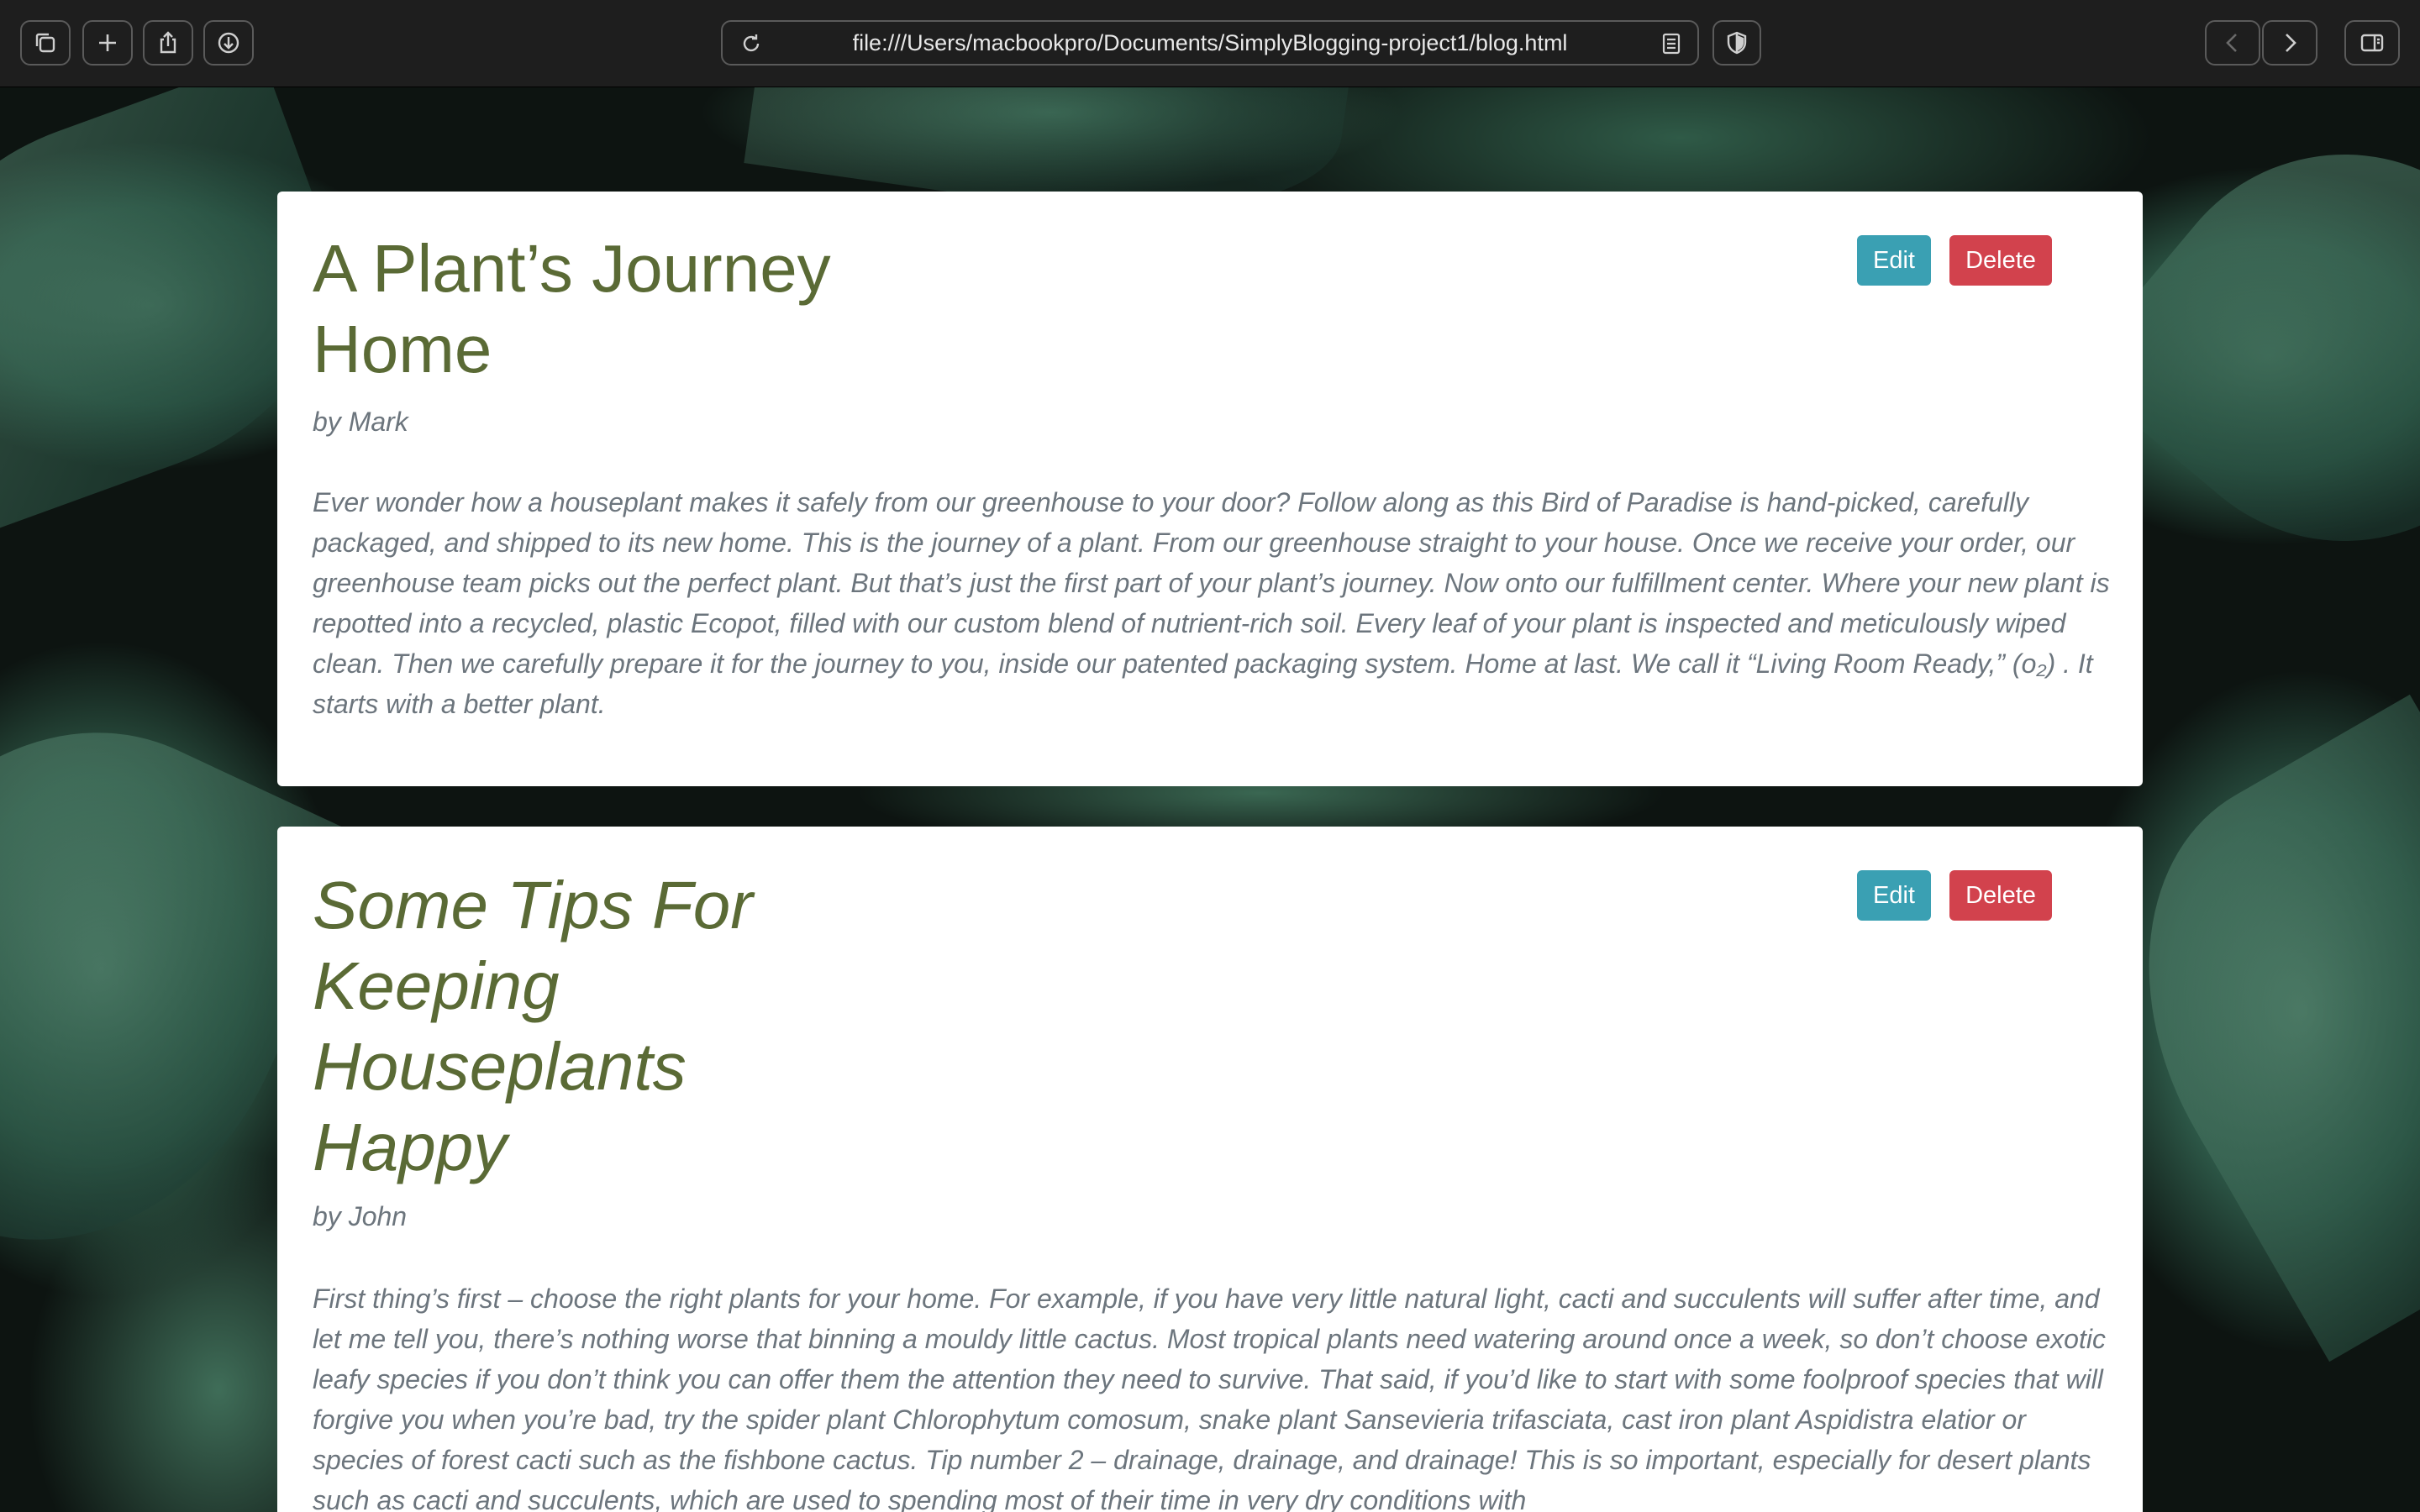 The image size is (2420, 1512). What do you see at coordinates (1737, 43) in the screenshot?
I see `privacy-shield-icon` at bounding box center [1737, 43].